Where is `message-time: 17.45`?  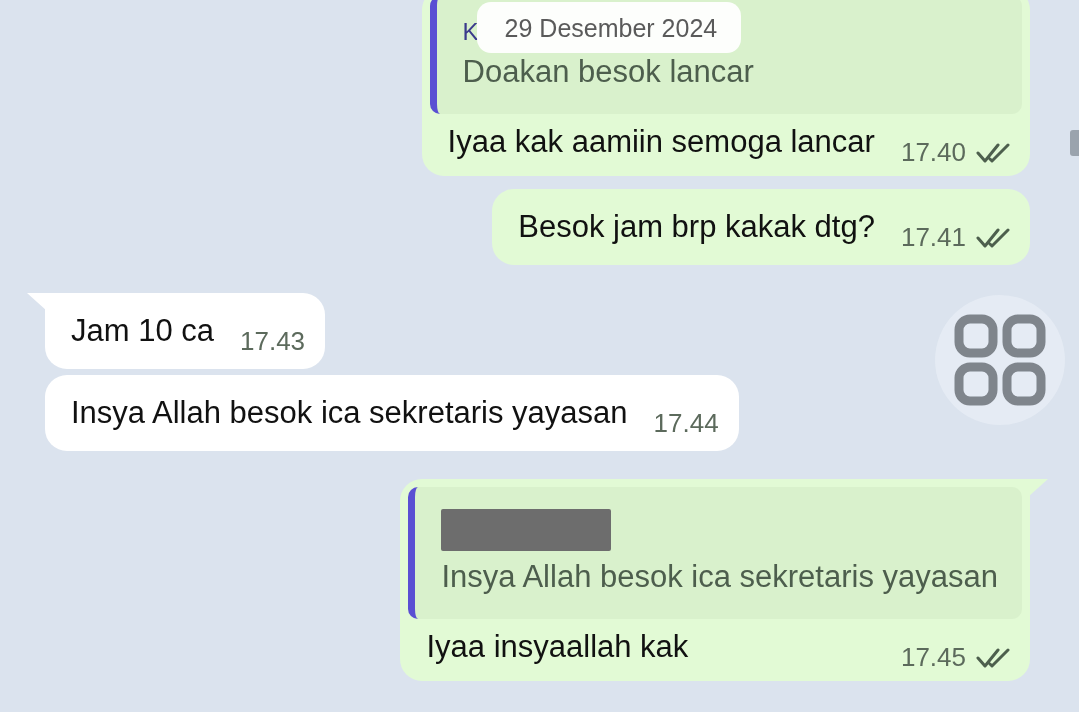
message-time: 17.45 is located at coordinates (933, 657).